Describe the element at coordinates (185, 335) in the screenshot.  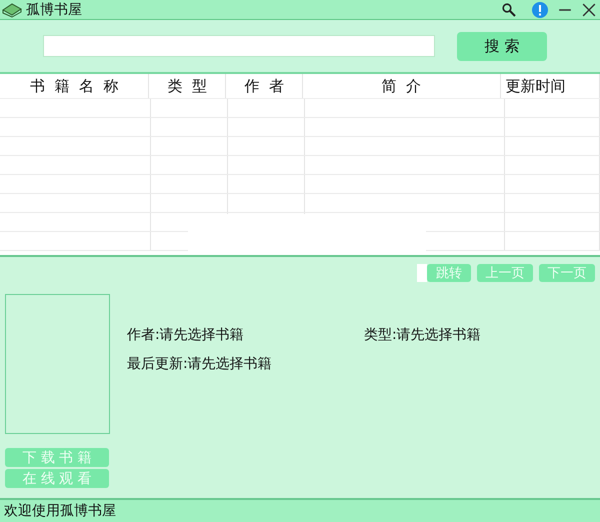
I see `detail-field: 作者:请先选择书籍` at that location.